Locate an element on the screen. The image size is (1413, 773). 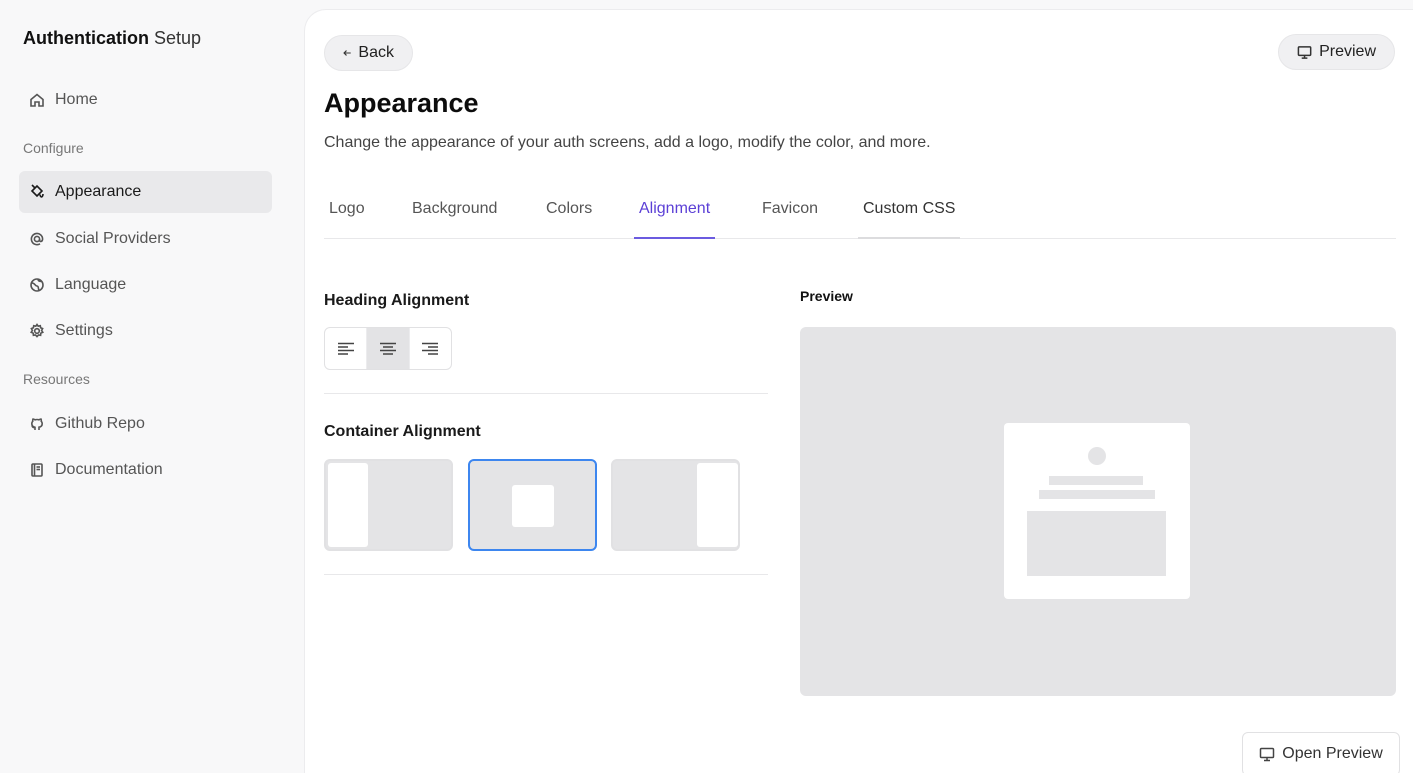
sidebar-item-documentation: Documentation is located at coordinates (145, 470).